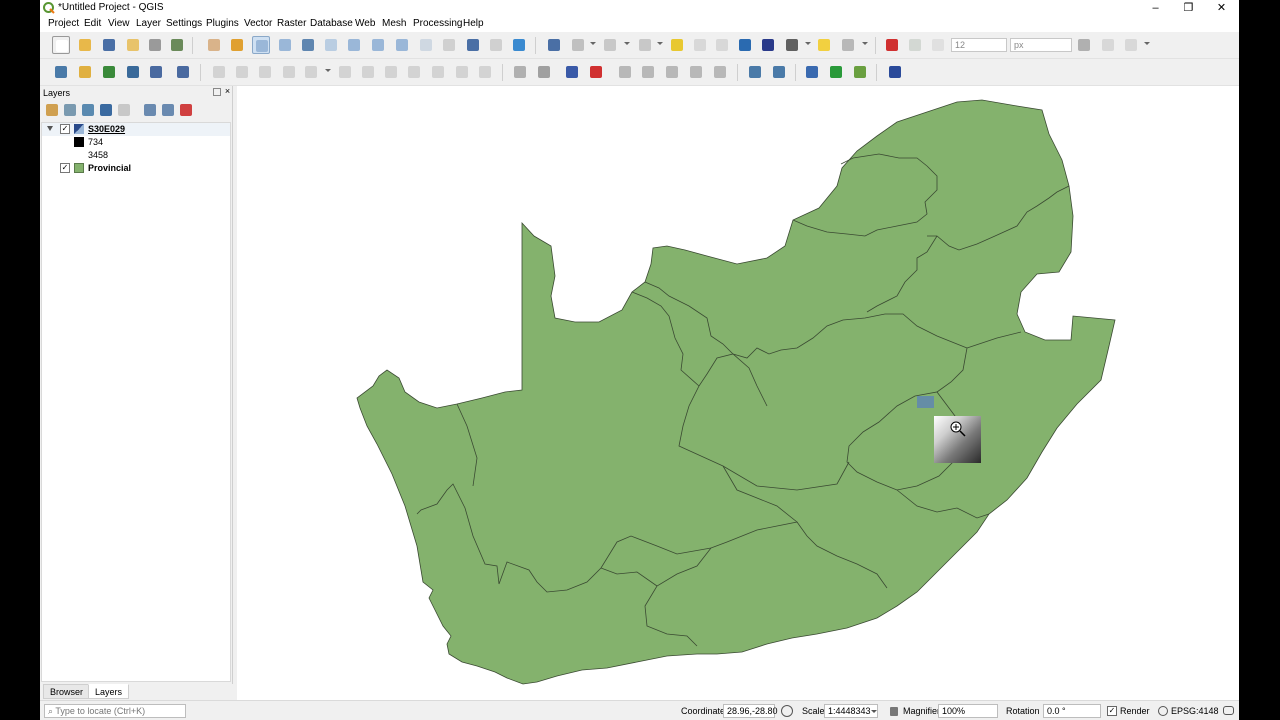 This screenshot has height=720, width=1280. Describe the element at coordinates (136, 168) in the screenshot. I see `layer-row-provincial: ✓ Provincial` at that location.